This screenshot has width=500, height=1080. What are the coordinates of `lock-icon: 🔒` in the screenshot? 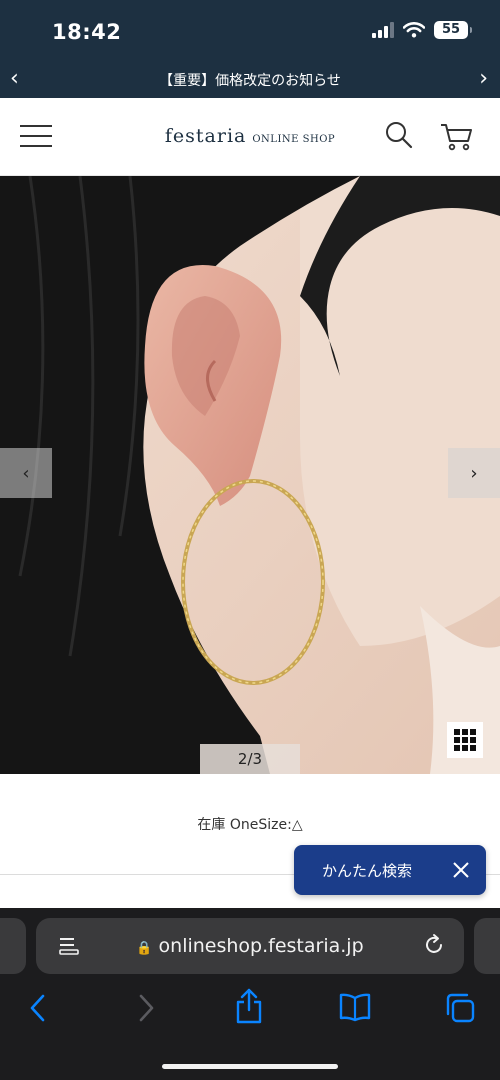 It's located at (144, 948).